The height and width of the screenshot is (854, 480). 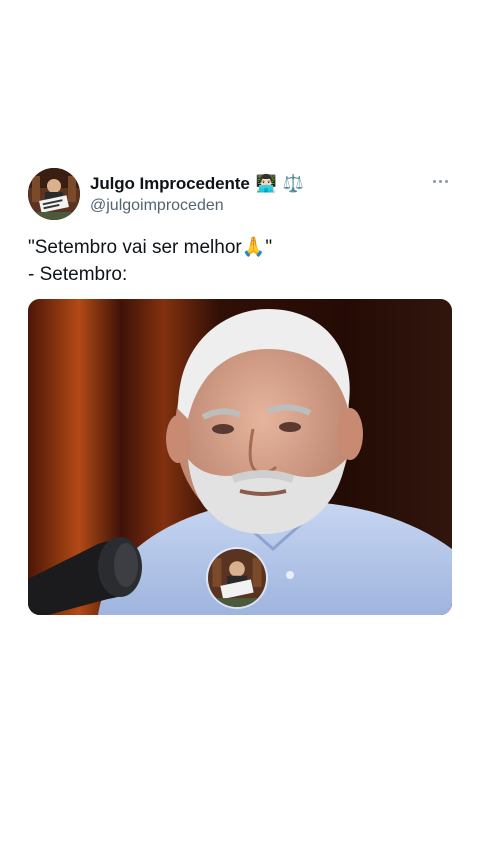 What do you see at coordinates (266, 183) in the screenshot?
I see `man-technologist-emoji-icon: 👨🏻‍💻` at bounding box center [266, 183].